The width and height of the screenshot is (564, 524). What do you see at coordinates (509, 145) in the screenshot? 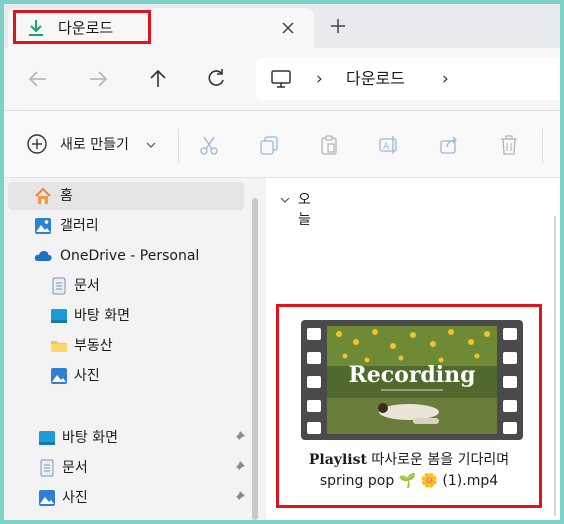
I see `delete-icon` at bounding box center [509, 145].